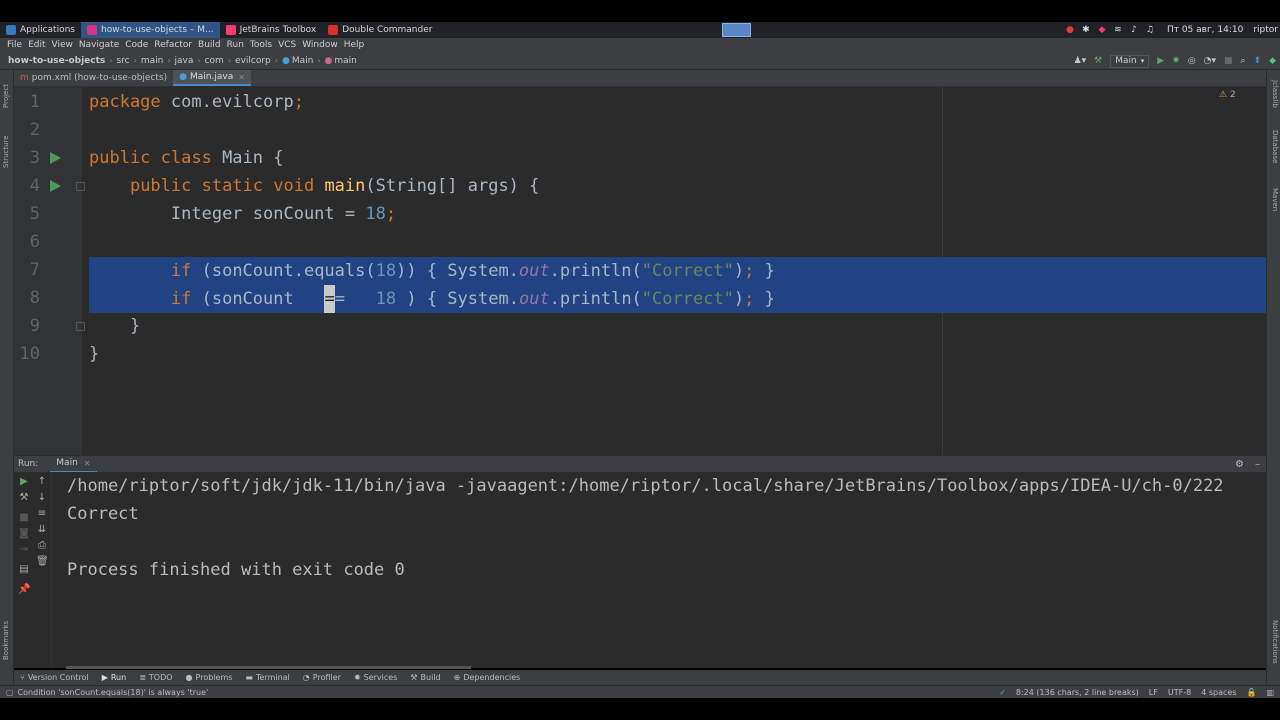 The height and width of the screenshot is (720, 1280). I want to click on minimize-icon: –, so click(1257, 464).